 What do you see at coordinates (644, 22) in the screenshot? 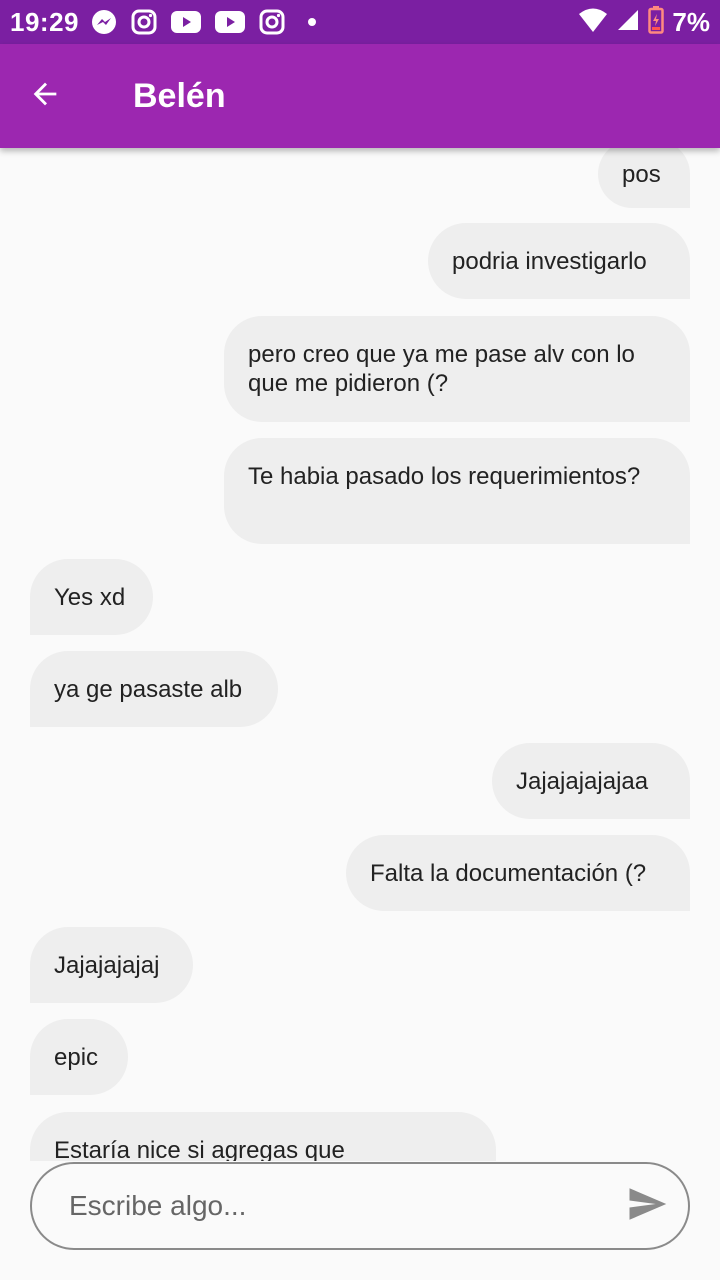
I see `system-icons: 7%` at bounding box center [644, 22].